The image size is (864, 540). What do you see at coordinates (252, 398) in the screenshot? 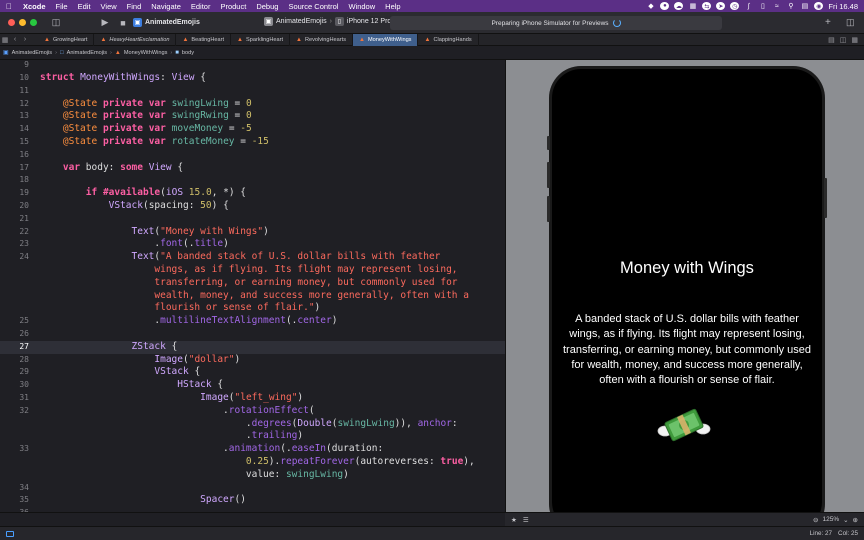
I see `code-line: 31 Image("left_wing")` at bounding box center [252, 398].